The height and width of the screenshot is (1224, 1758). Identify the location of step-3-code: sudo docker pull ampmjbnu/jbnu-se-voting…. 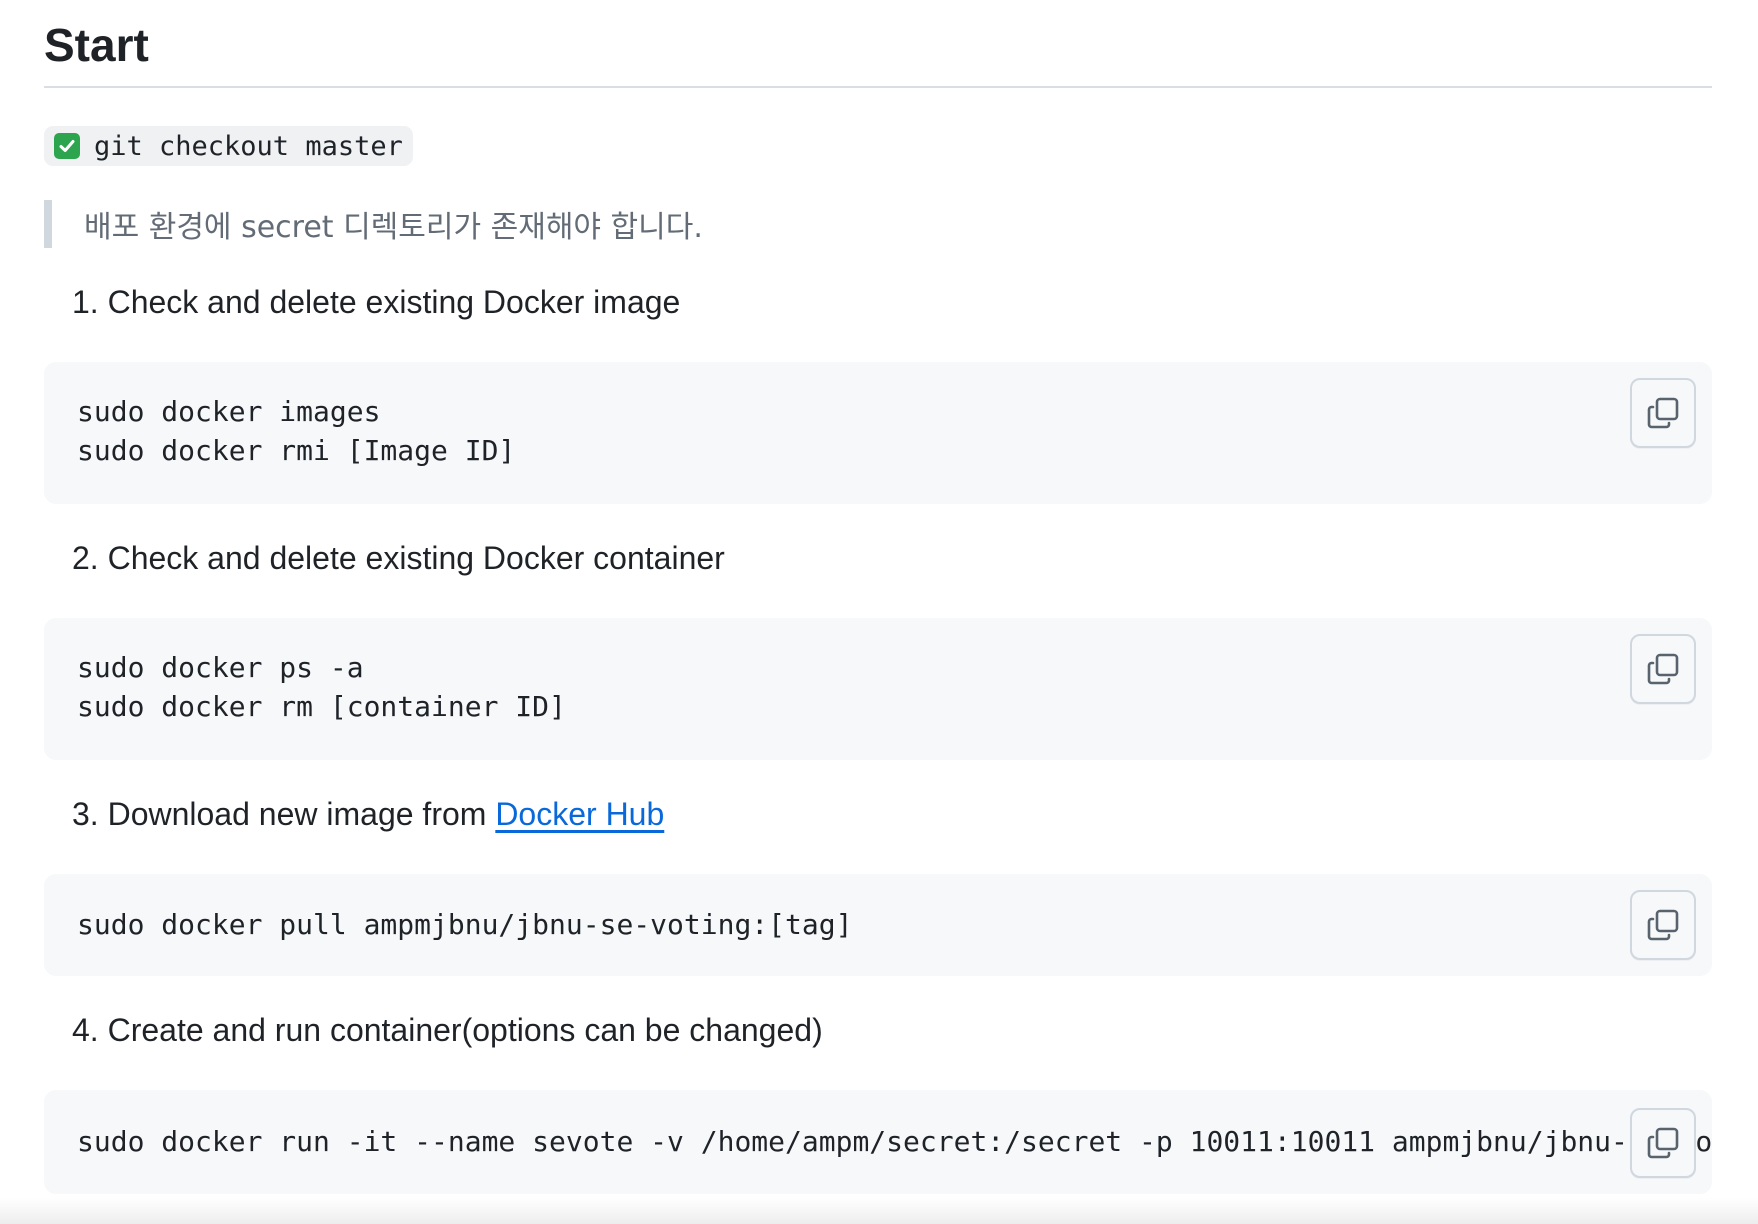
(464, 924).